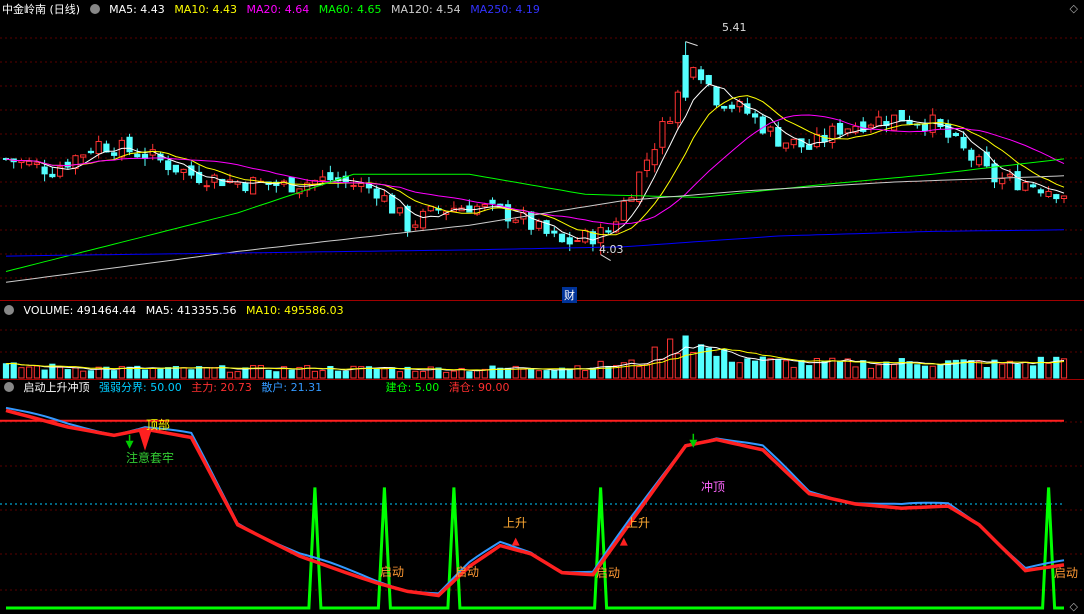 The height and width of the screenshot is (614, 1084). I want to click on start-label-4: 启动, so click(1066, 573).